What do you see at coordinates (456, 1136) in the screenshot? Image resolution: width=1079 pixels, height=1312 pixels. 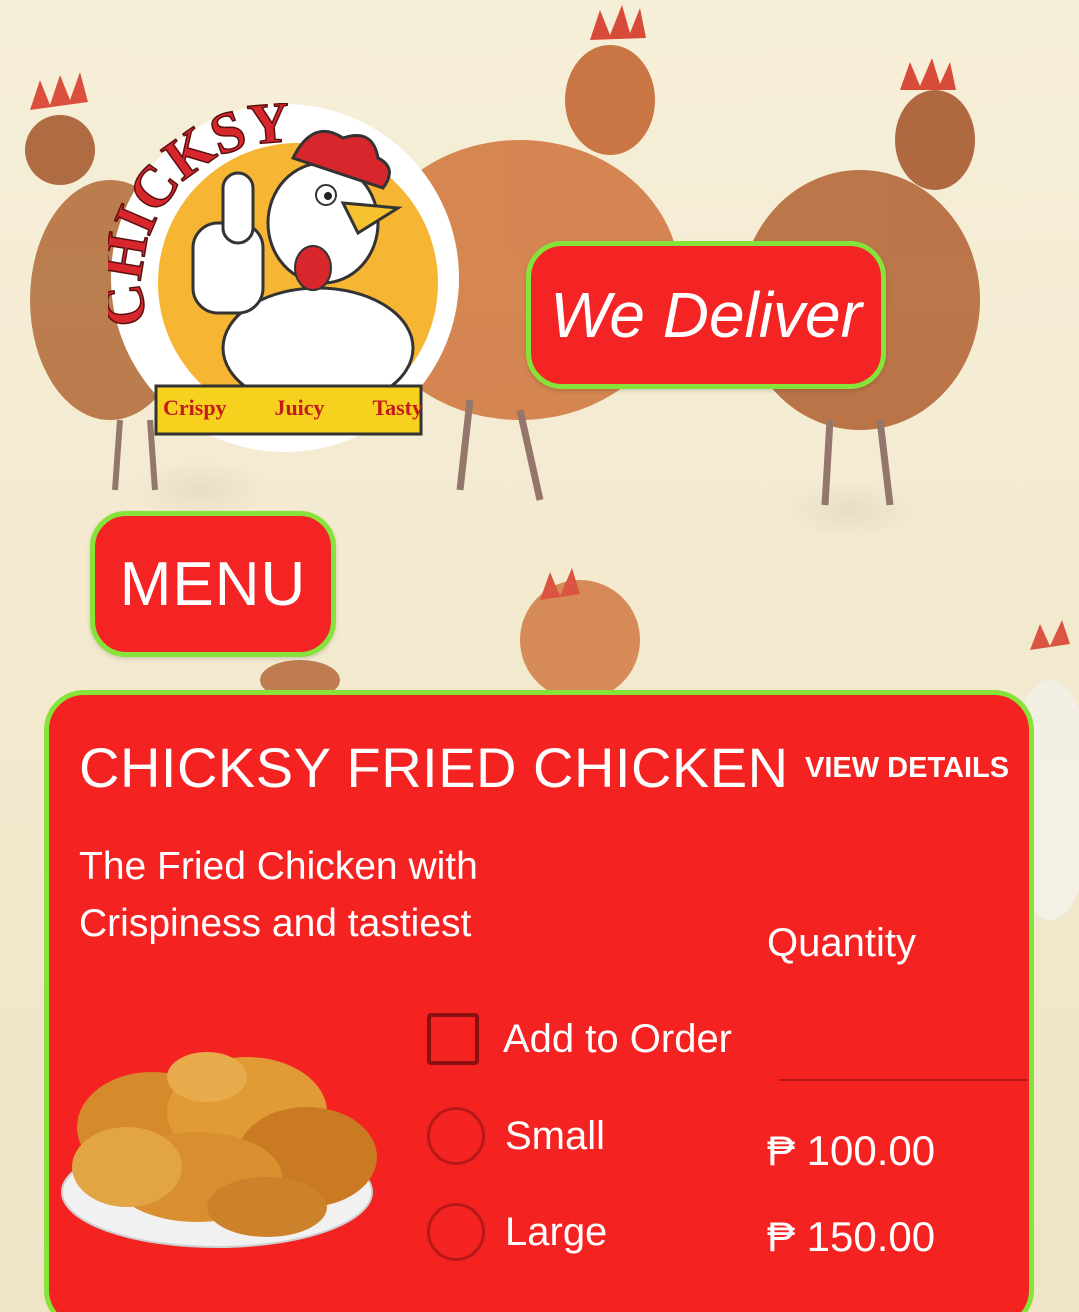 I see `small-radio-button` at bounding box center [456, 1136].